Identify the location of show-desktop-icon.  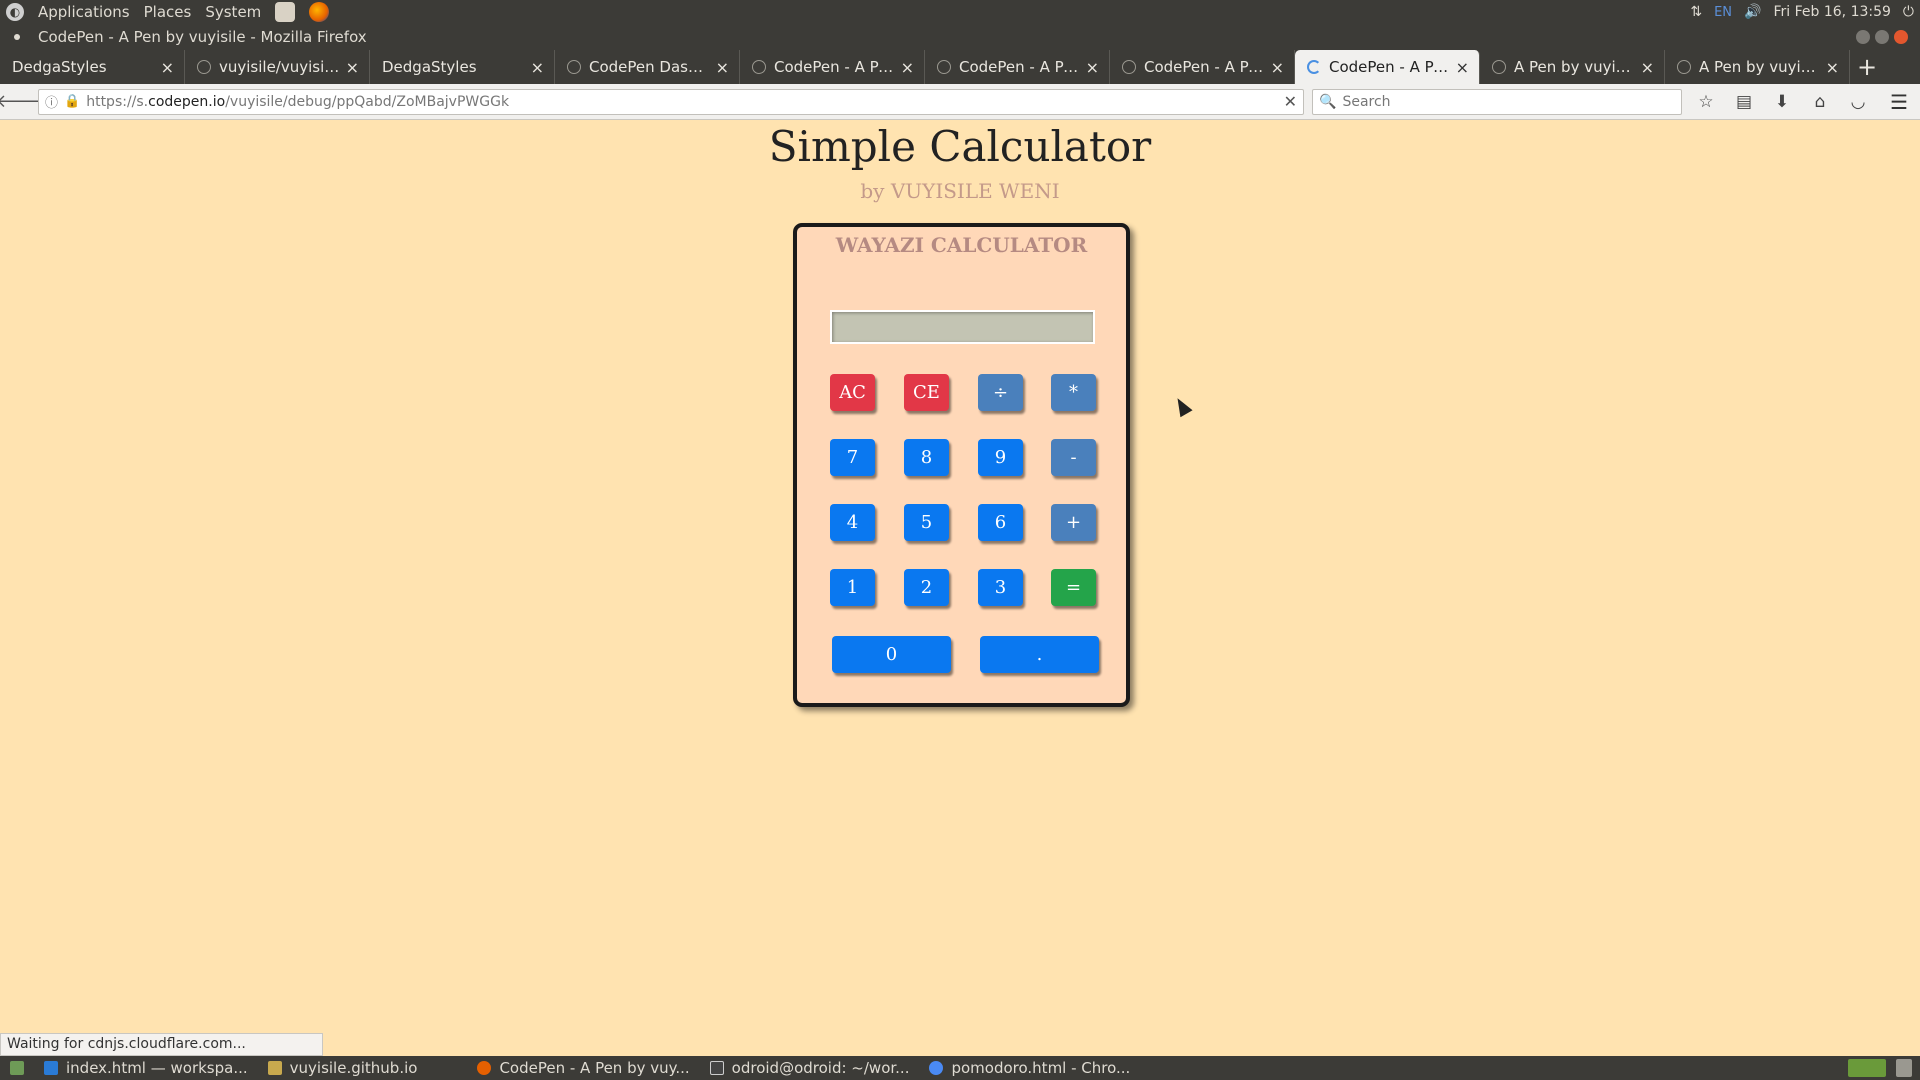
(17, 1068).